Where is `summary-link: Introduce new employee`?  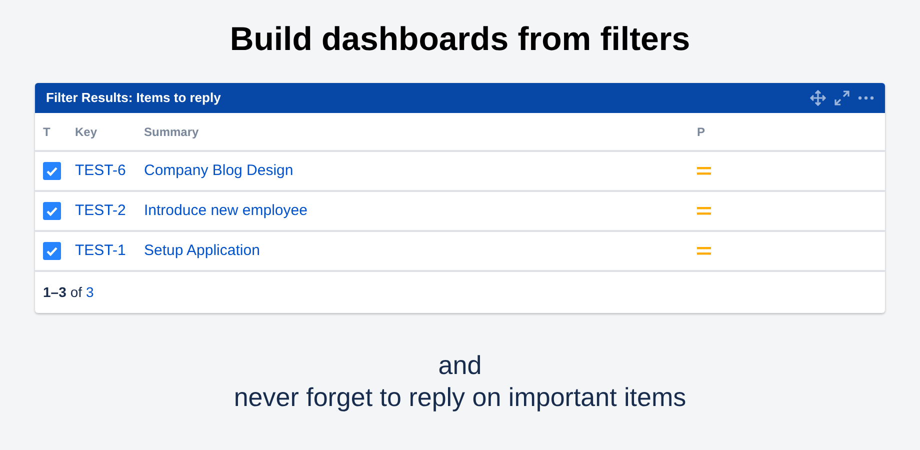
summary-link: Introduce new employee is located at coordinates (226, 210).